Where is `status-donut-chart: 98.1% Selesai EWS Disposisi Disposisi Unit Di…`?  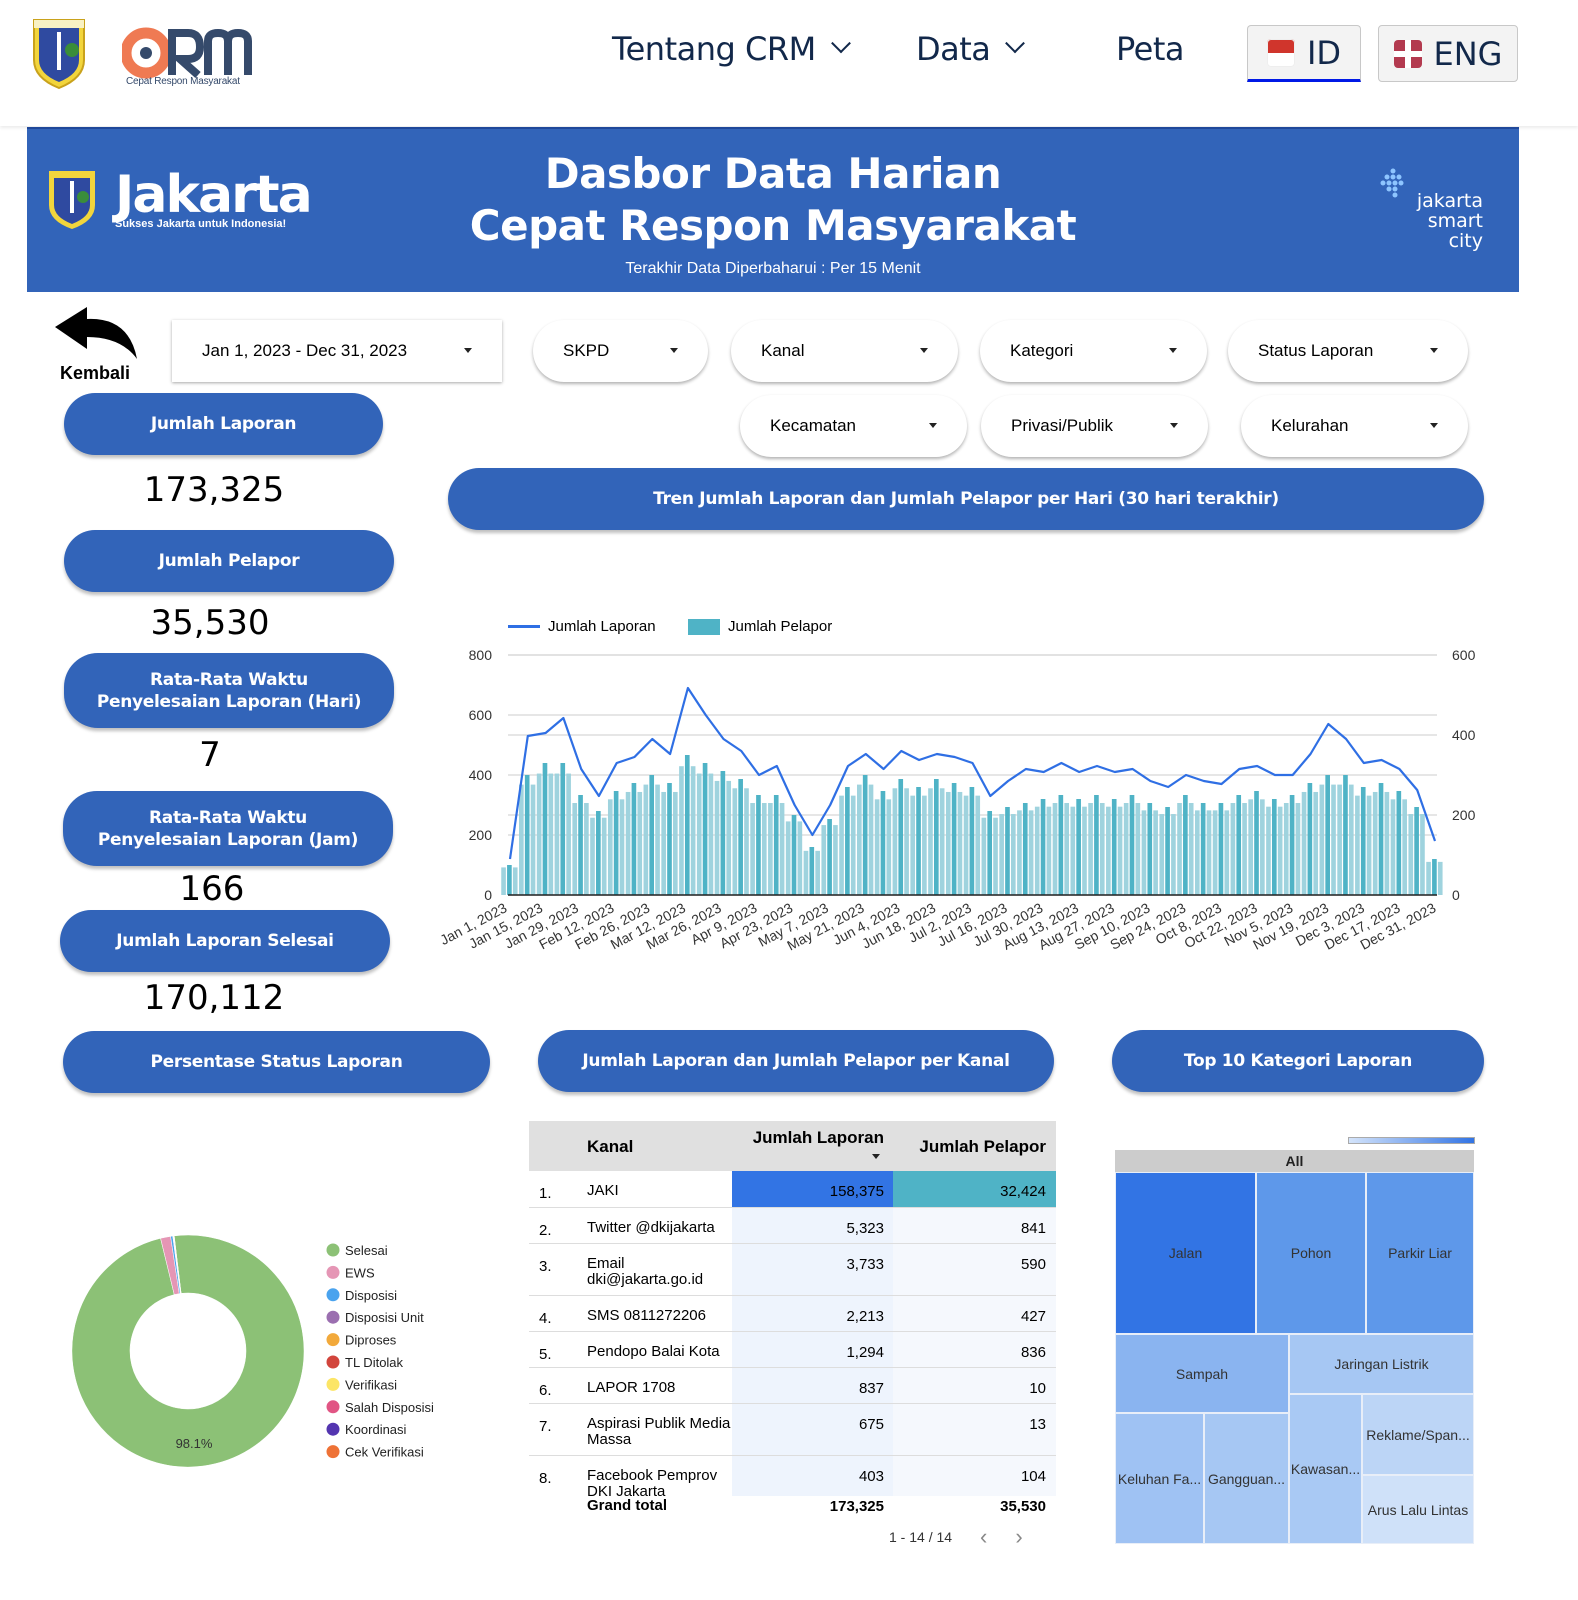
status-donut-chart: 98.1% Selesai EWS Disposisi Disposisi Unit Di… is located at coordinates (260, 1360).